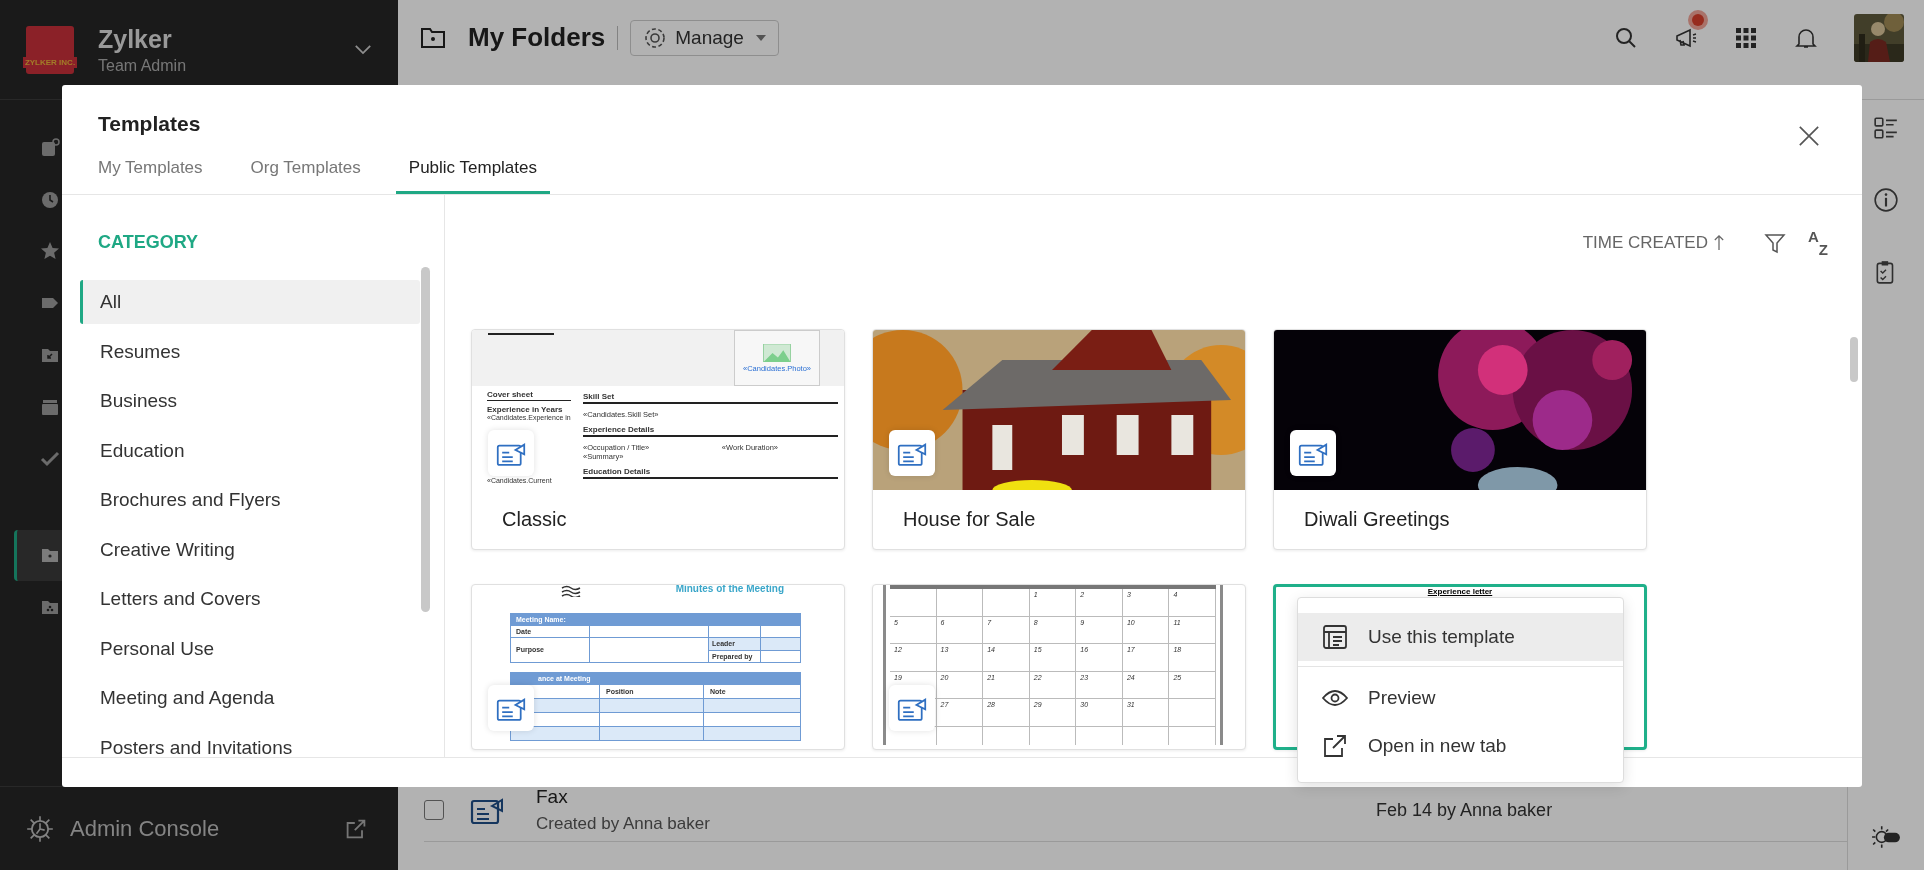 The height and width of the screenshot is (870, 1924). I want to click on chevron-down-icon, so click(363, 49).